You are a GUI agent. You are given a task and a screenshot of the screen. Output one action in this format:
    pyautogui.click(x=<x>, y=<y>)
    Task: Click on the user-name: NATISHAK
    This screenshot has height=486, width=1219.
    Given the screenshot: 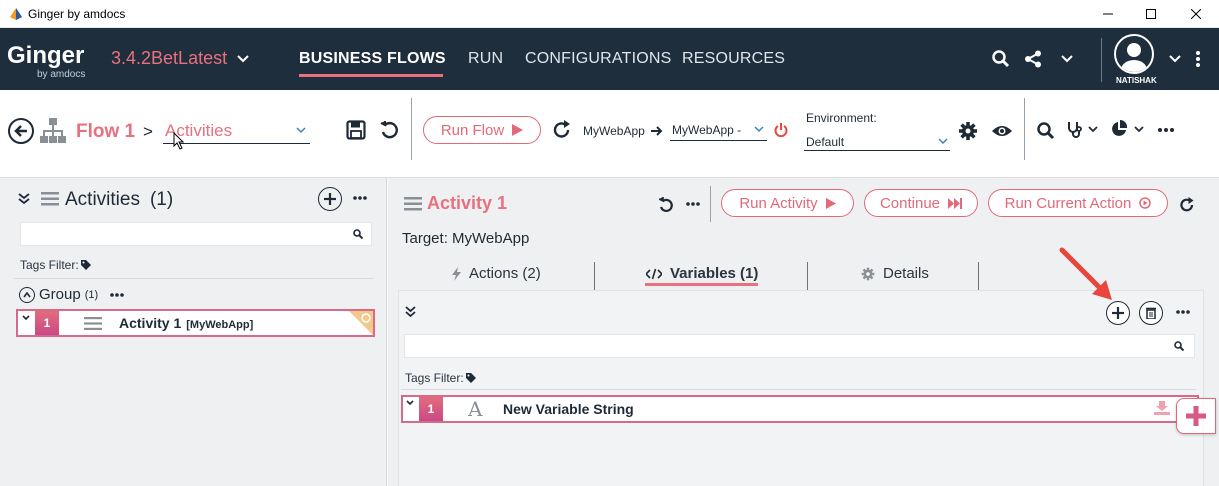 What is the action you would take?
    pyautogui.click(x=1136, y=80)
    